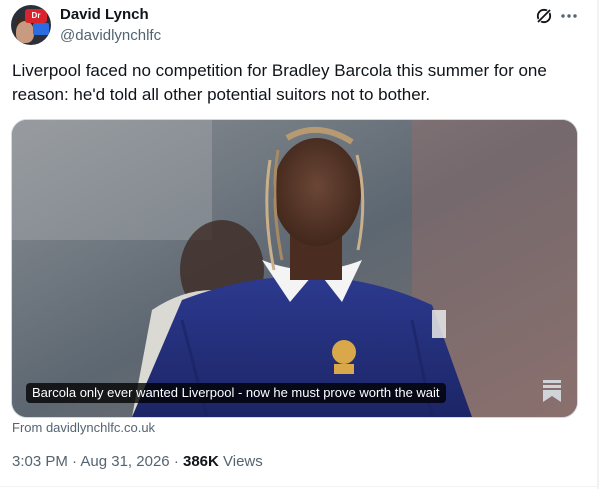 This screenshot has width=599, height=489. I want to click on avatar: Dr, so click(31, 25).